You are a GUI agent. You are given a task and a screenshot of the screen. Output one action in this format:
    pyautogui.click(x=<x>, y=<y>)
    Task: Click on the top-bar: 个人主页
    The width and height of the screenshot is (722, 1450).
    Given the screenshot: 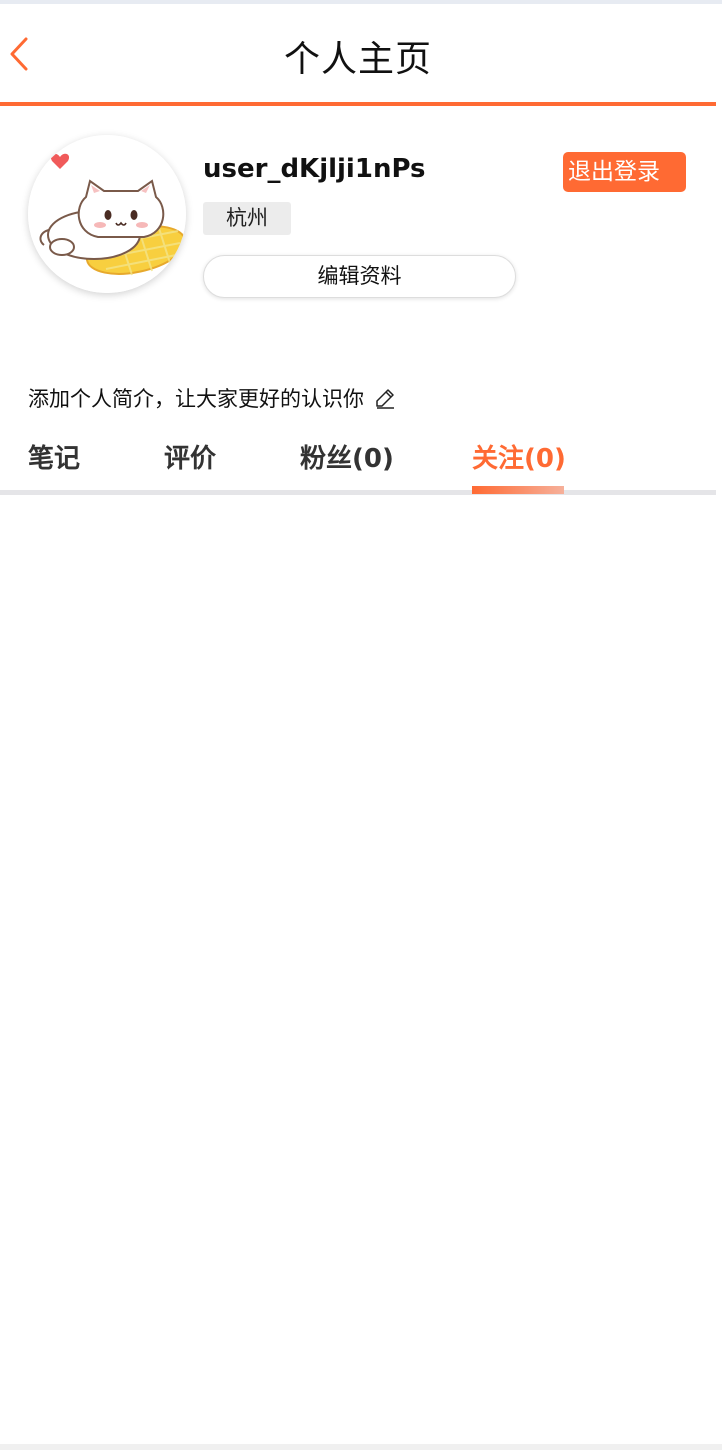 What is the action you would take?
    pyautogui.click(x=358, y=57)
    